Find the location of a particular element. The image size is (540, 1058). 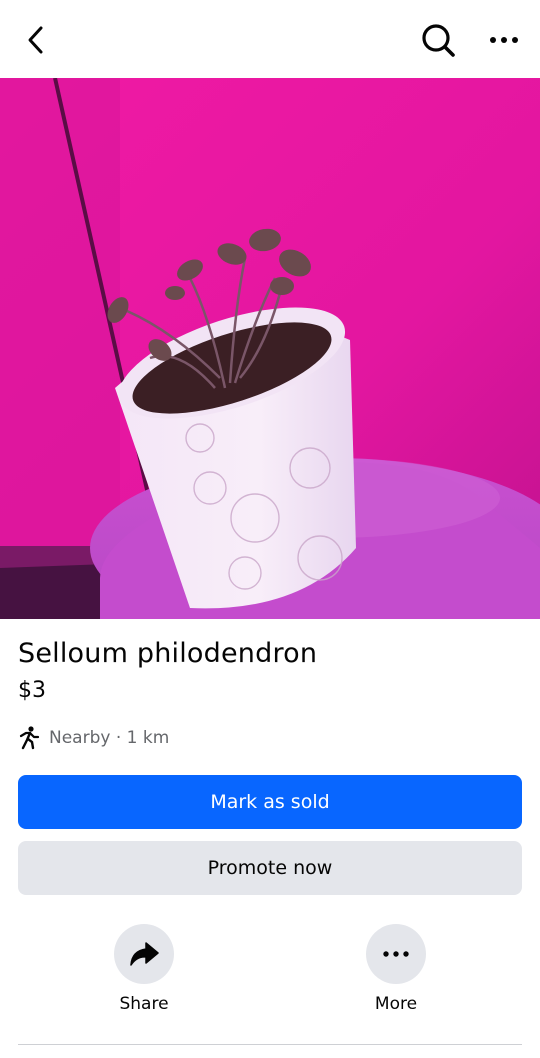

share-arrow-icon is located at coordinates (144, 954).